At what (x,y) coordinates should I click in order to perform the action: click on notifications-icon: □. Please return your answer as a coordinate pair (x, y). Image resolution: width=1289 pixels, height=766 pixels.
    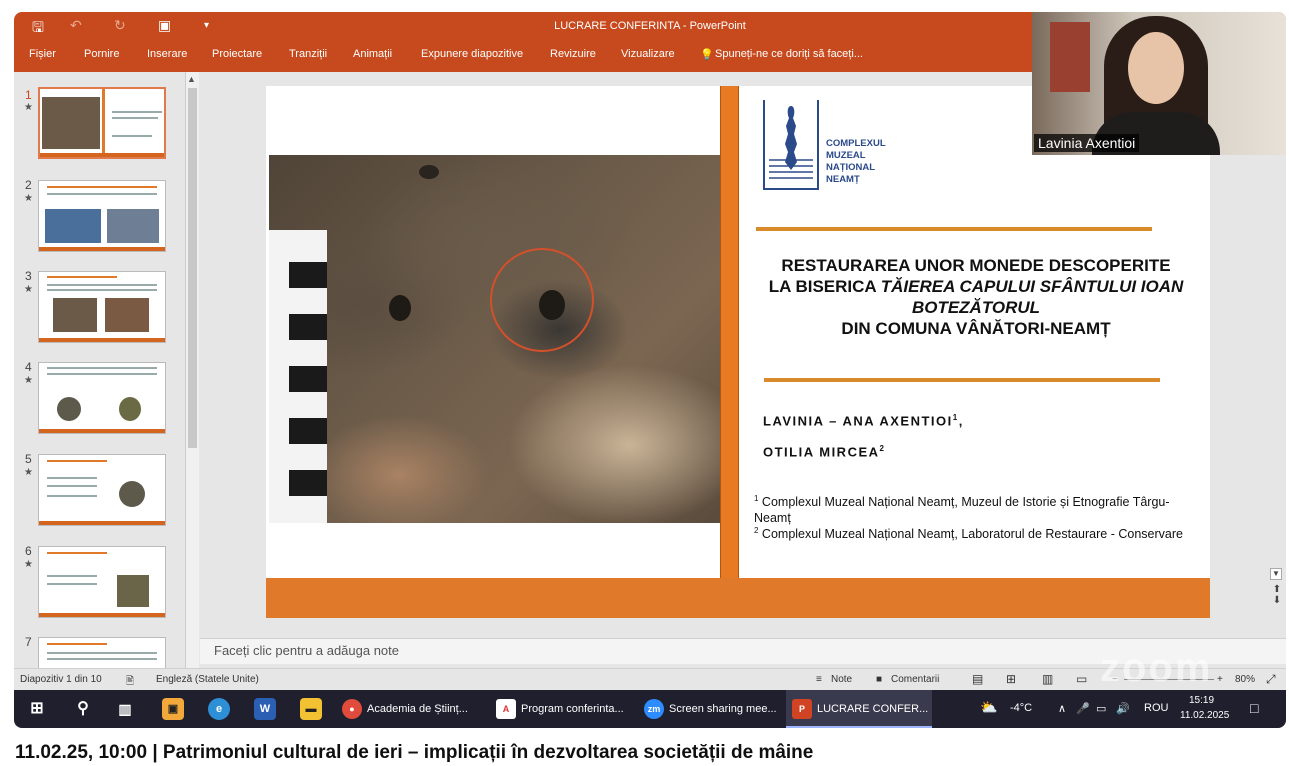
    Looking at the image, I should click on (1254, 708).